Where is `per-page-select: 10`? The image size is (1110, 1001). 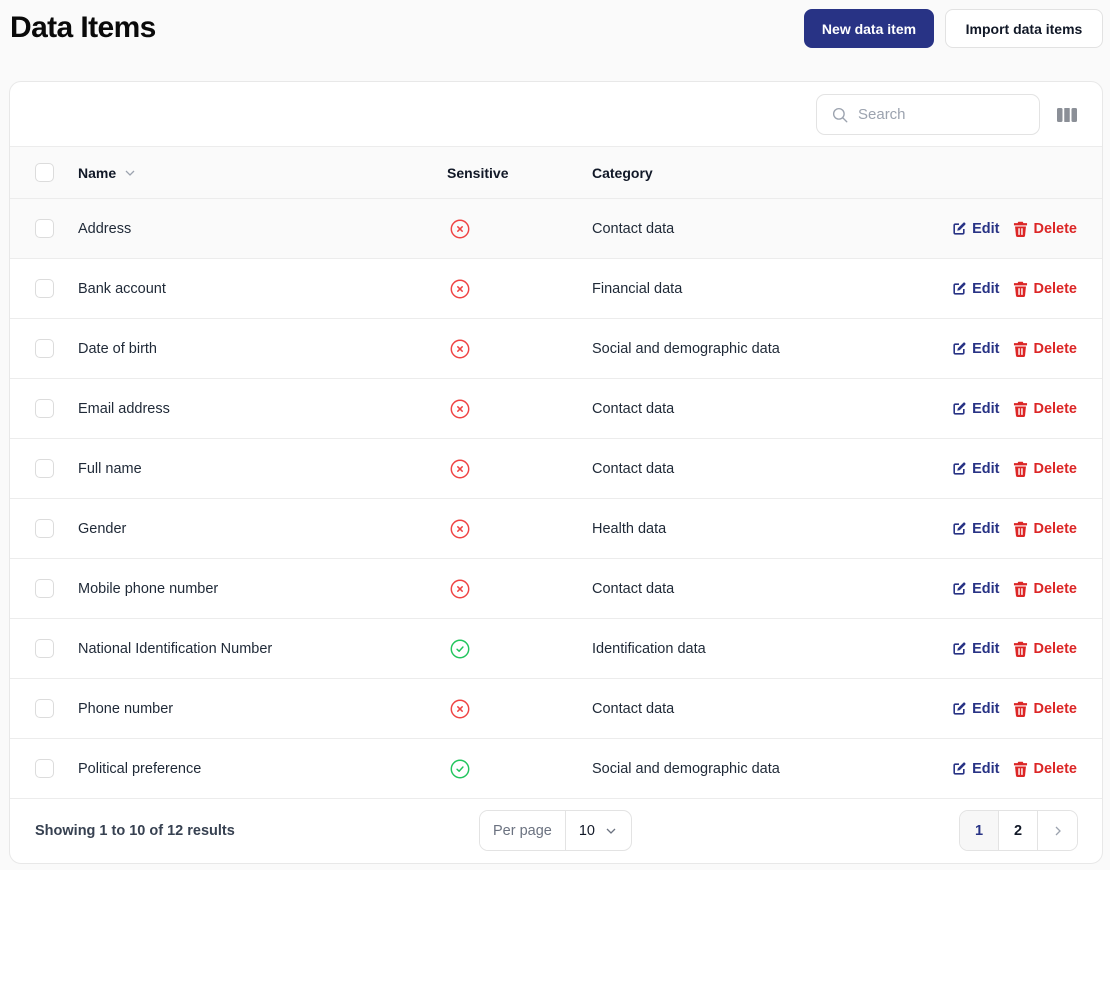
per-page-select: 10 is located at coordinates (598, 830).